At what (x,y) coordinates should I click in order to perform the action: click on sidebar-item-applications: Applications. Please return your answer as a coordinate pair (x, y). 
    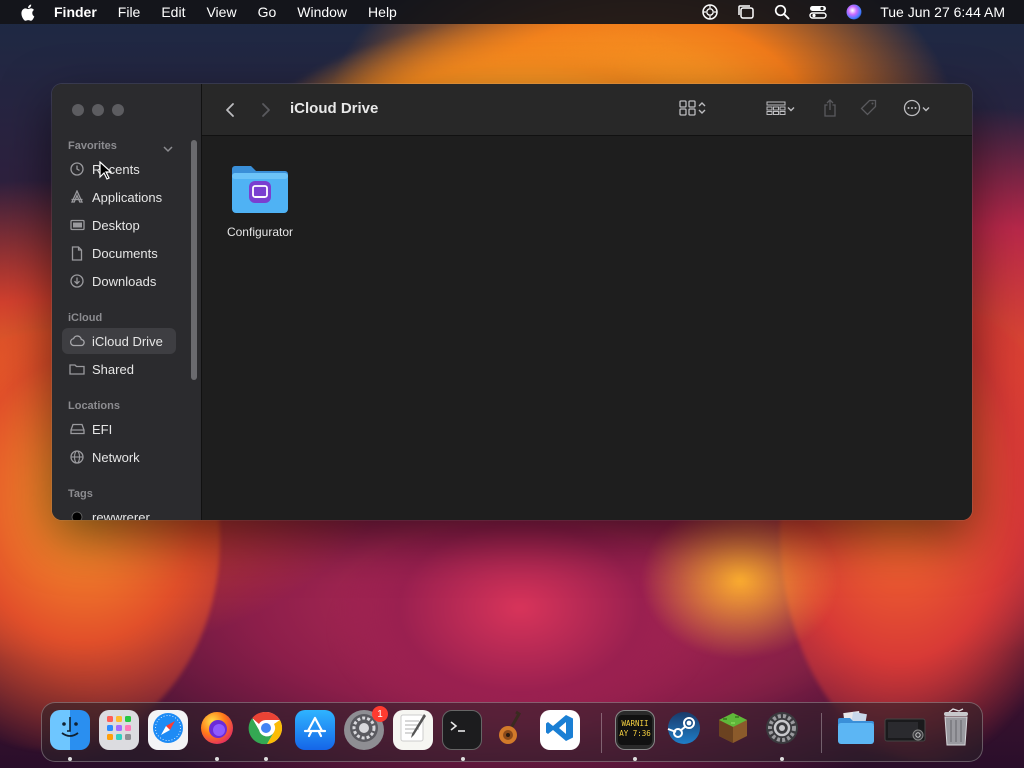
    Looking at the image, I should click on (119, 197).